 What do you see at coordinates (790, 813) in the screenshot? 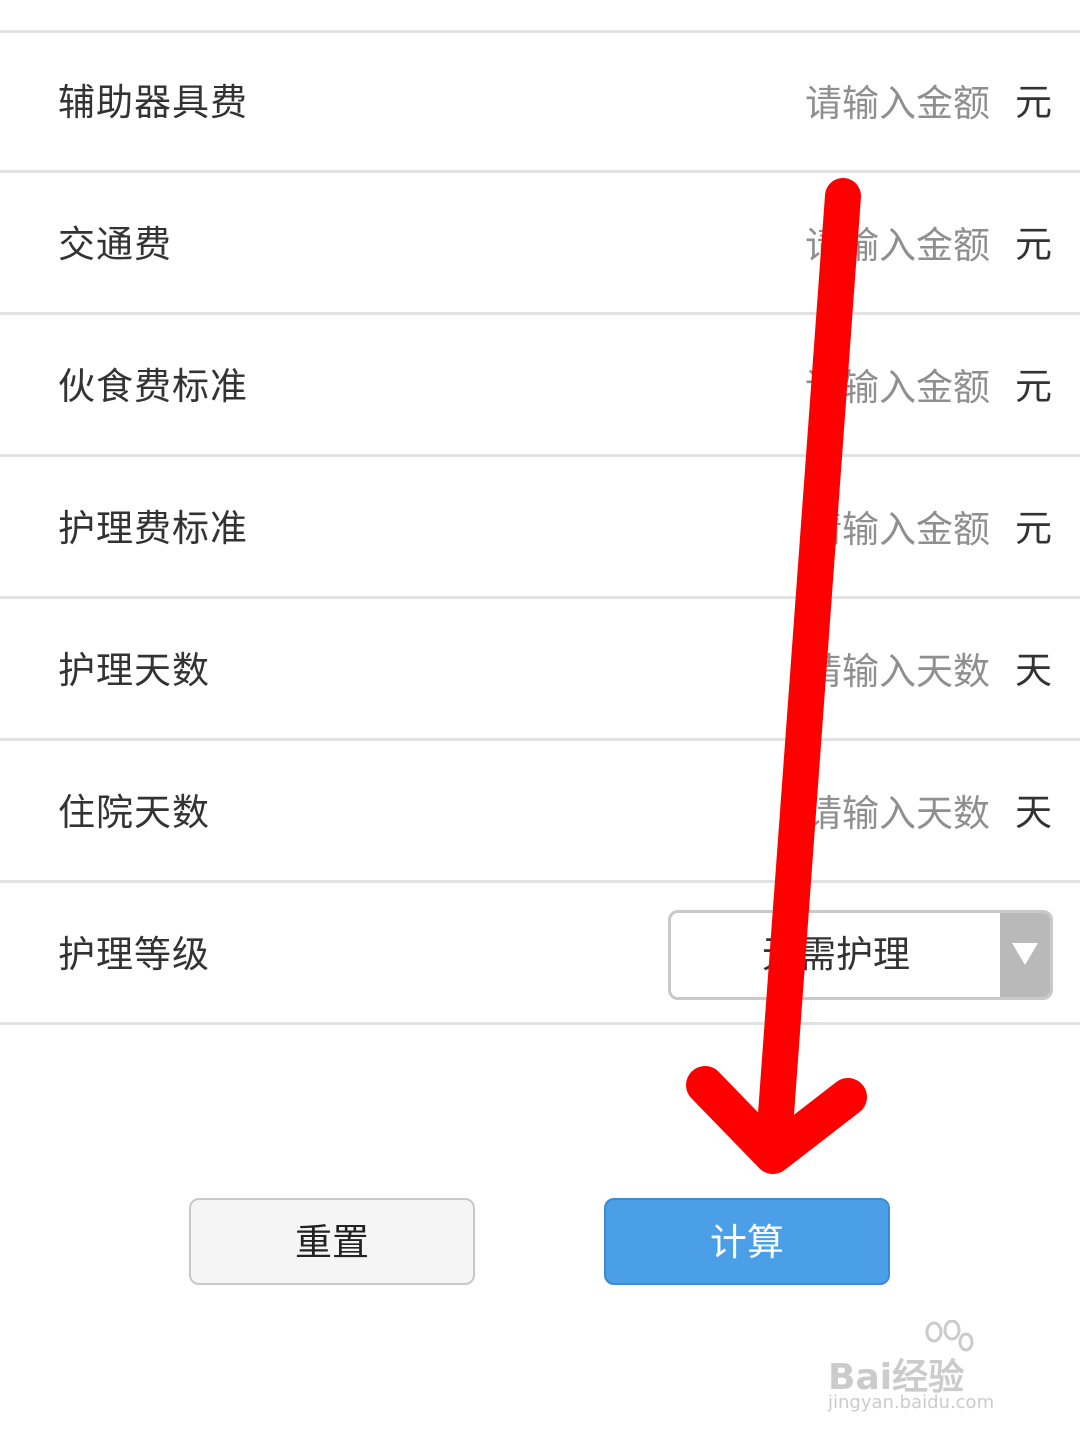
I see `hospital-days-input` at bounding box center [790, 813].